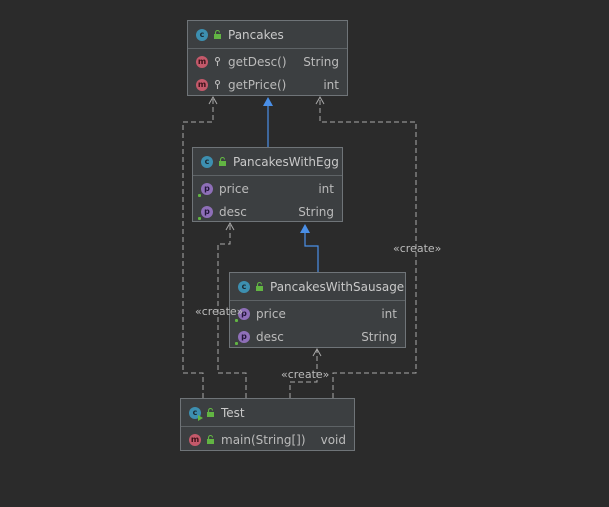 The width and height of the screenshot is (609, 507). What do you see at coordinates (256, 34) in the screenshot?
I see `class-name: Pancakes` at bounding box center [256, 34].